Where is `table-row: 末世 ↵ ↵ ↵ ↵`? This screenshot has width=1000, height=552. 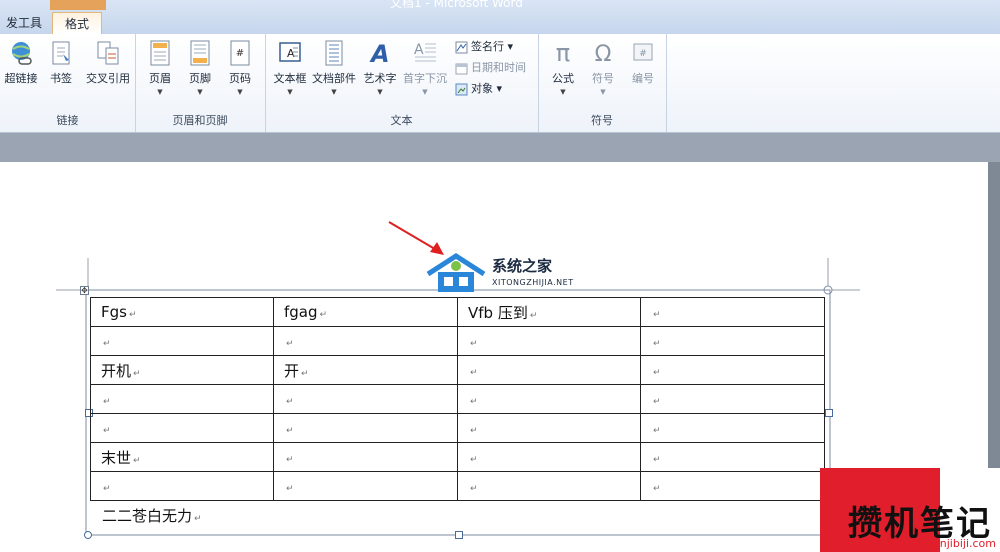
table-row: 末世 ↵ ↵ ↵ ↵ is located at coordinates (457, 457).